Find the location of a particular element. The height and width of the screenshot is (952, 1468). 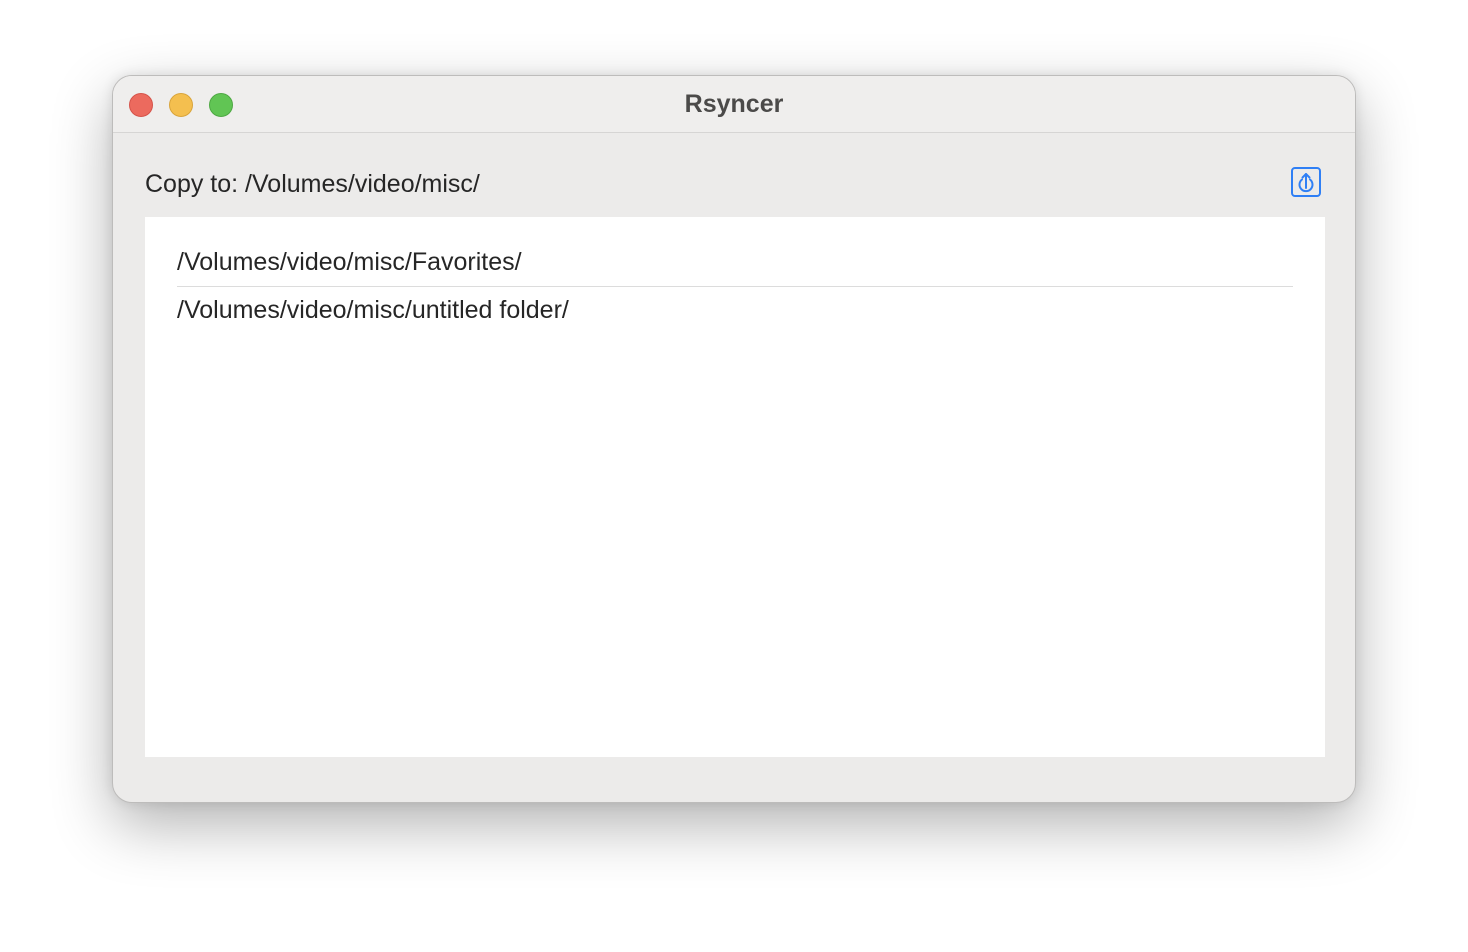

arrow-up-square-icon is located at coordinates (1306, 182).